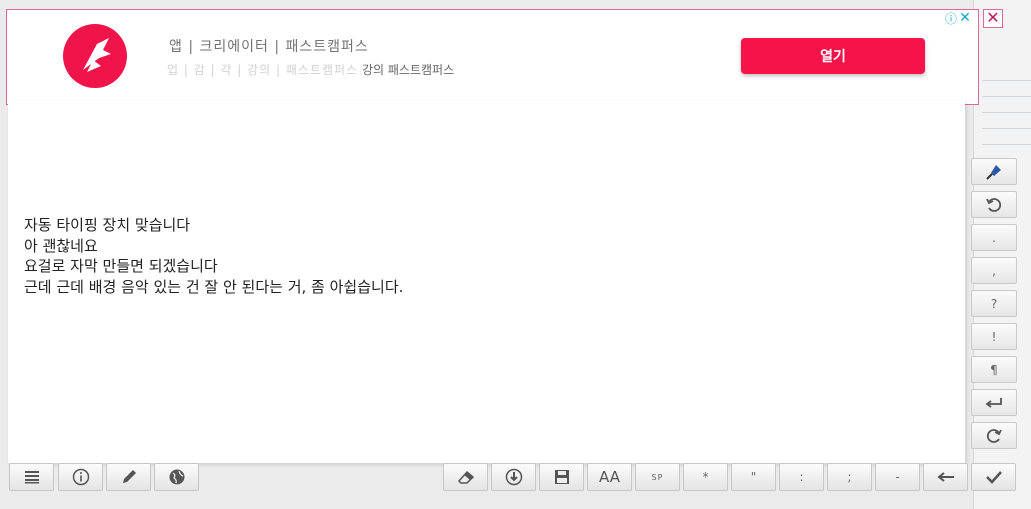  Describe the element at coordinates (994, 237) in the screenshot. I see `period-button: .` at that location.